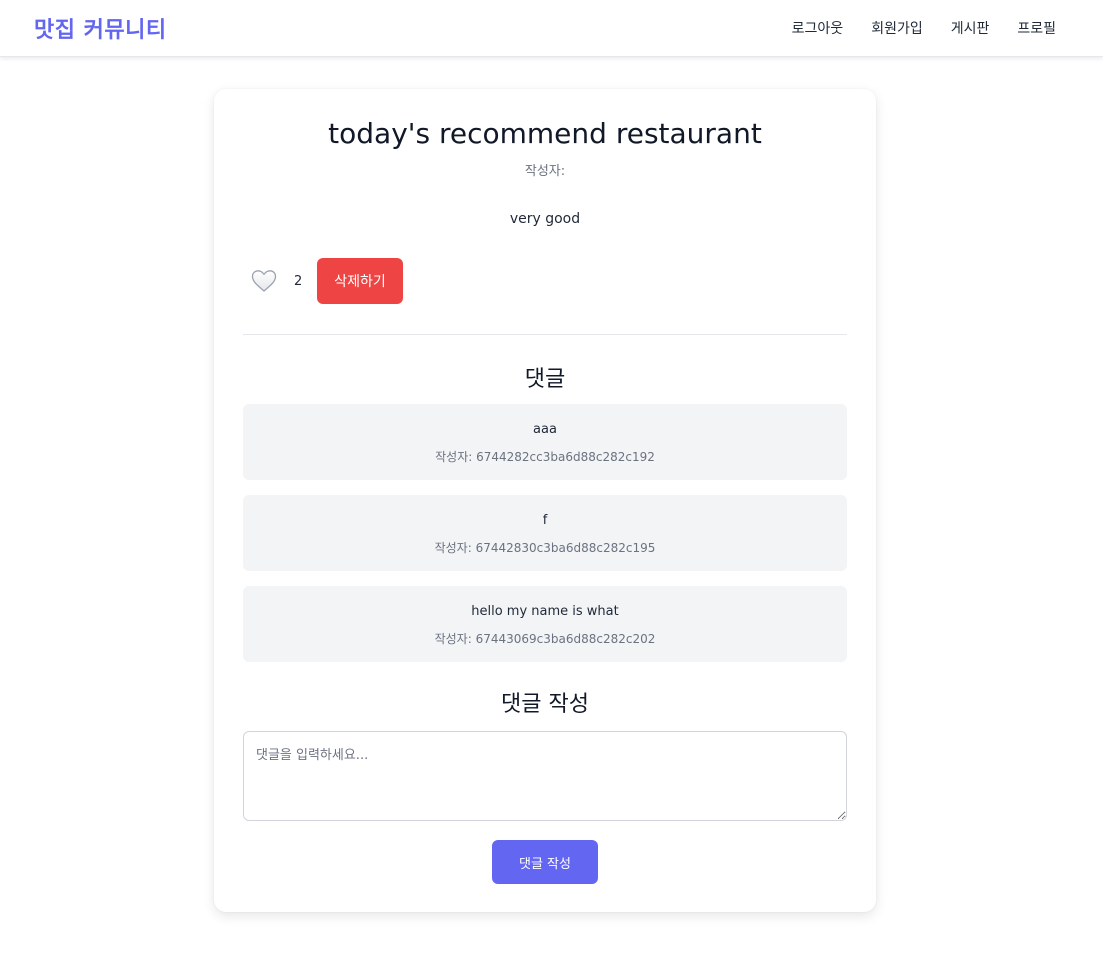  Describe the element at coordinates (545, 548) in the screenshot. I see `comment-author: 작성자: 67442830c3ba6d88c282c195` at that location.